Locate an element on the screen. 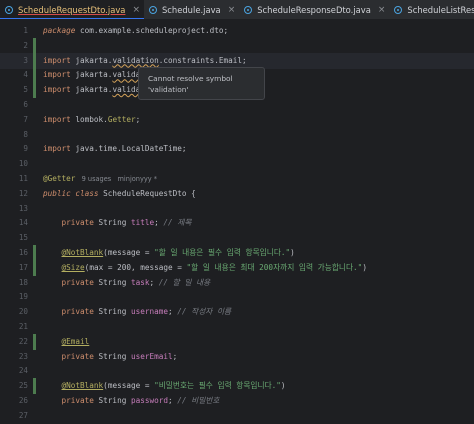 The height and width of the screenshot is (424, 474). code-token: @Size is located at coordinates (73, 267).